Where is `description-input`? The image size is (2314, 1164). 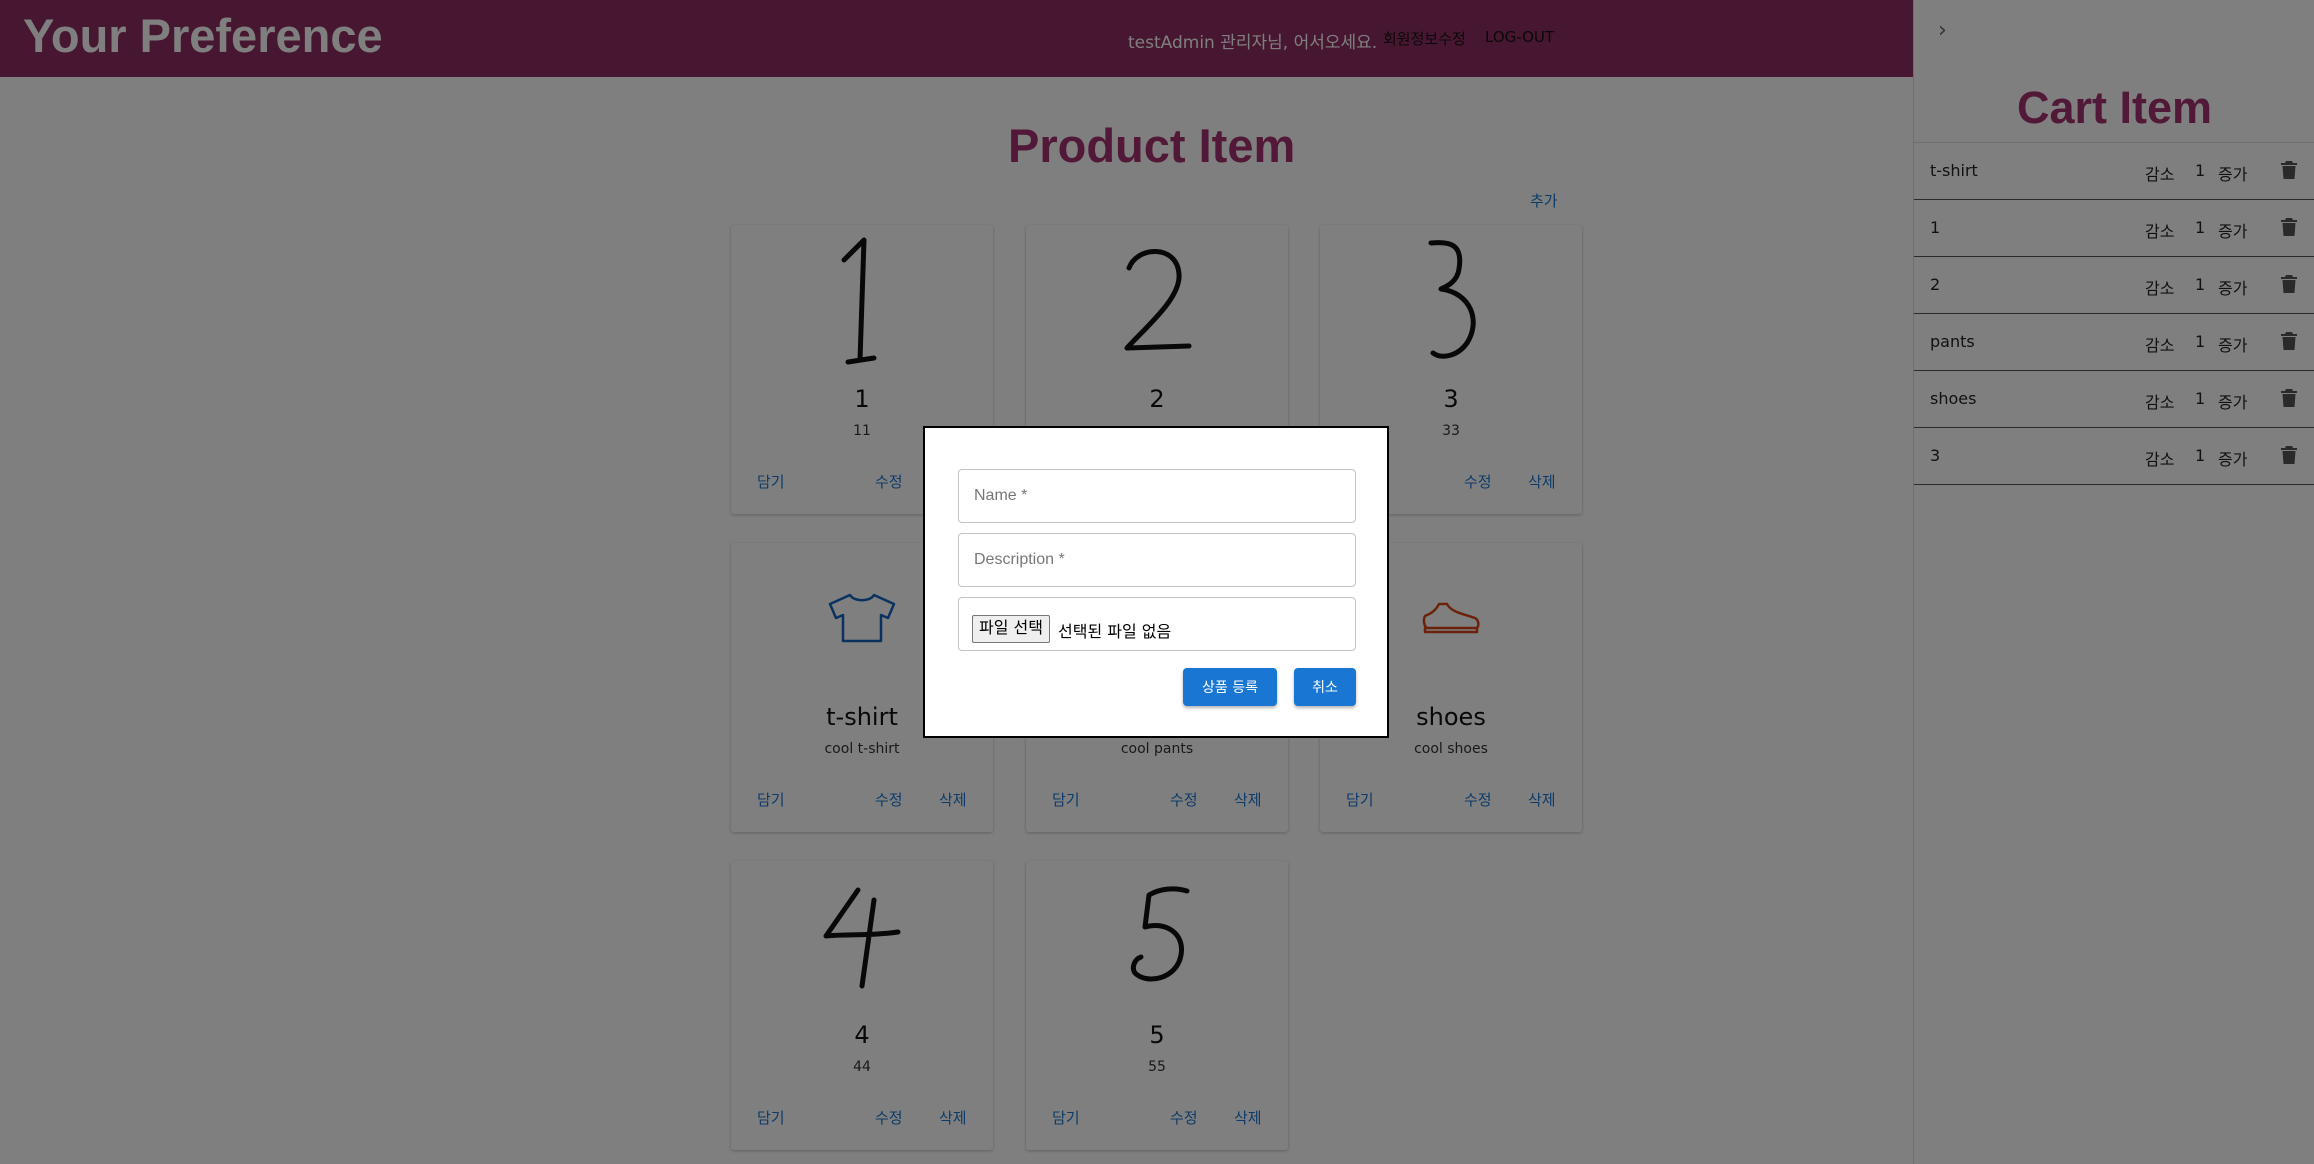
description-input is located at coordinates (1159, 560).